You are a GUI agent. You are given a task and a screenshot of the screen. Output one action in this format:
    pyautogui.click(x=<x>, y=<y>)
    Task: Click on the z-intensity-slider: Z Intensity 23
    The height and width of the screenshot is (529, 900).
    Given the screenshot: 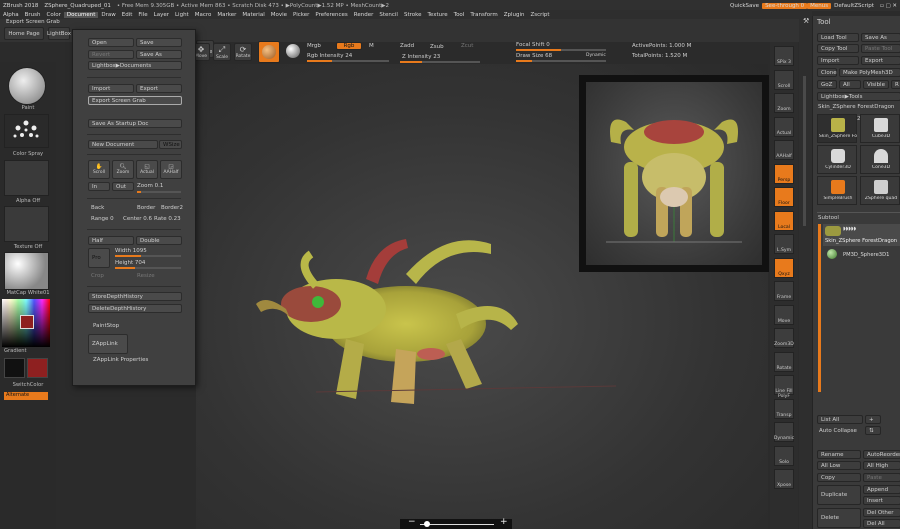 What is the action you would take?
    pyautogui.click(x=421, y=57)
    